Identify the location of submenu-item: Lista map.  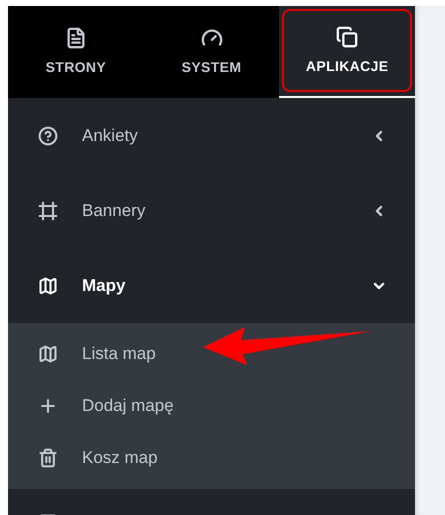
(211, 354).